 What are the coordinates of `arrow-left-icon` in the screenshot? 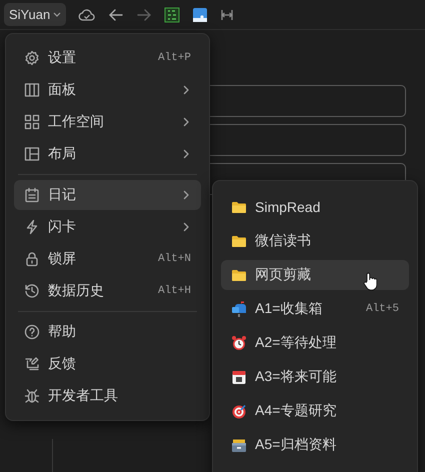 It's located at (116, 15).